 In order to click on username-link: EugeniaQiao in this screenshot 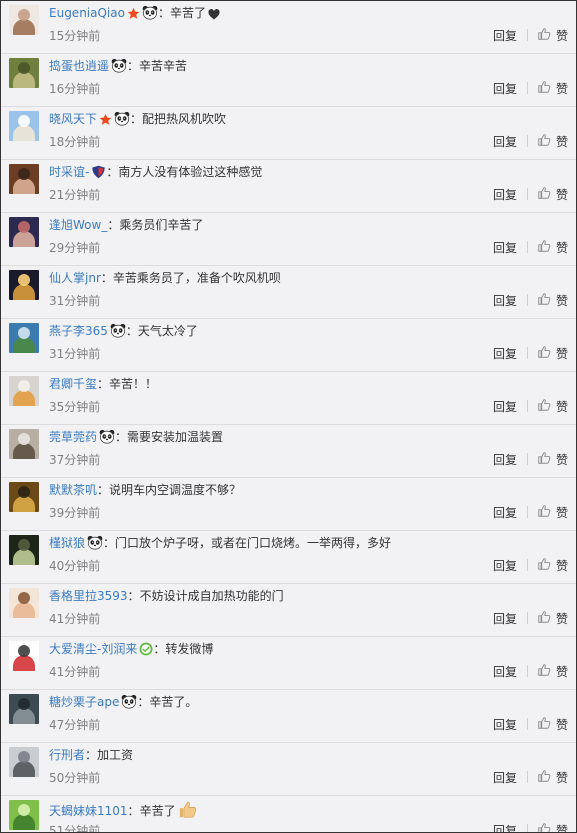, I will do `click(87, 13)`.